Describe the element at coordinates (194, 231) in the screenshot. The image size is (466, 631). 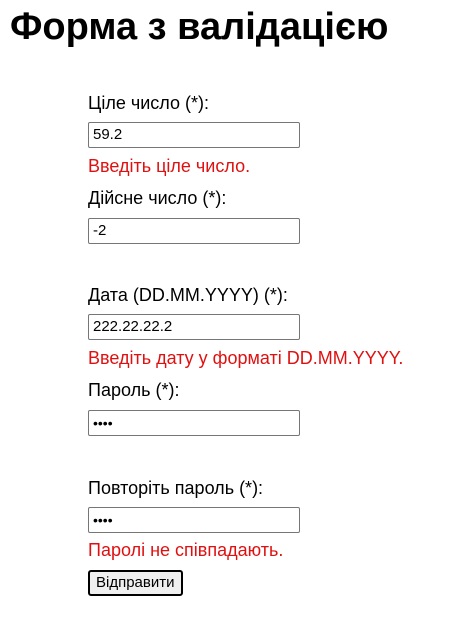
I see `real-input: -2` at that location.